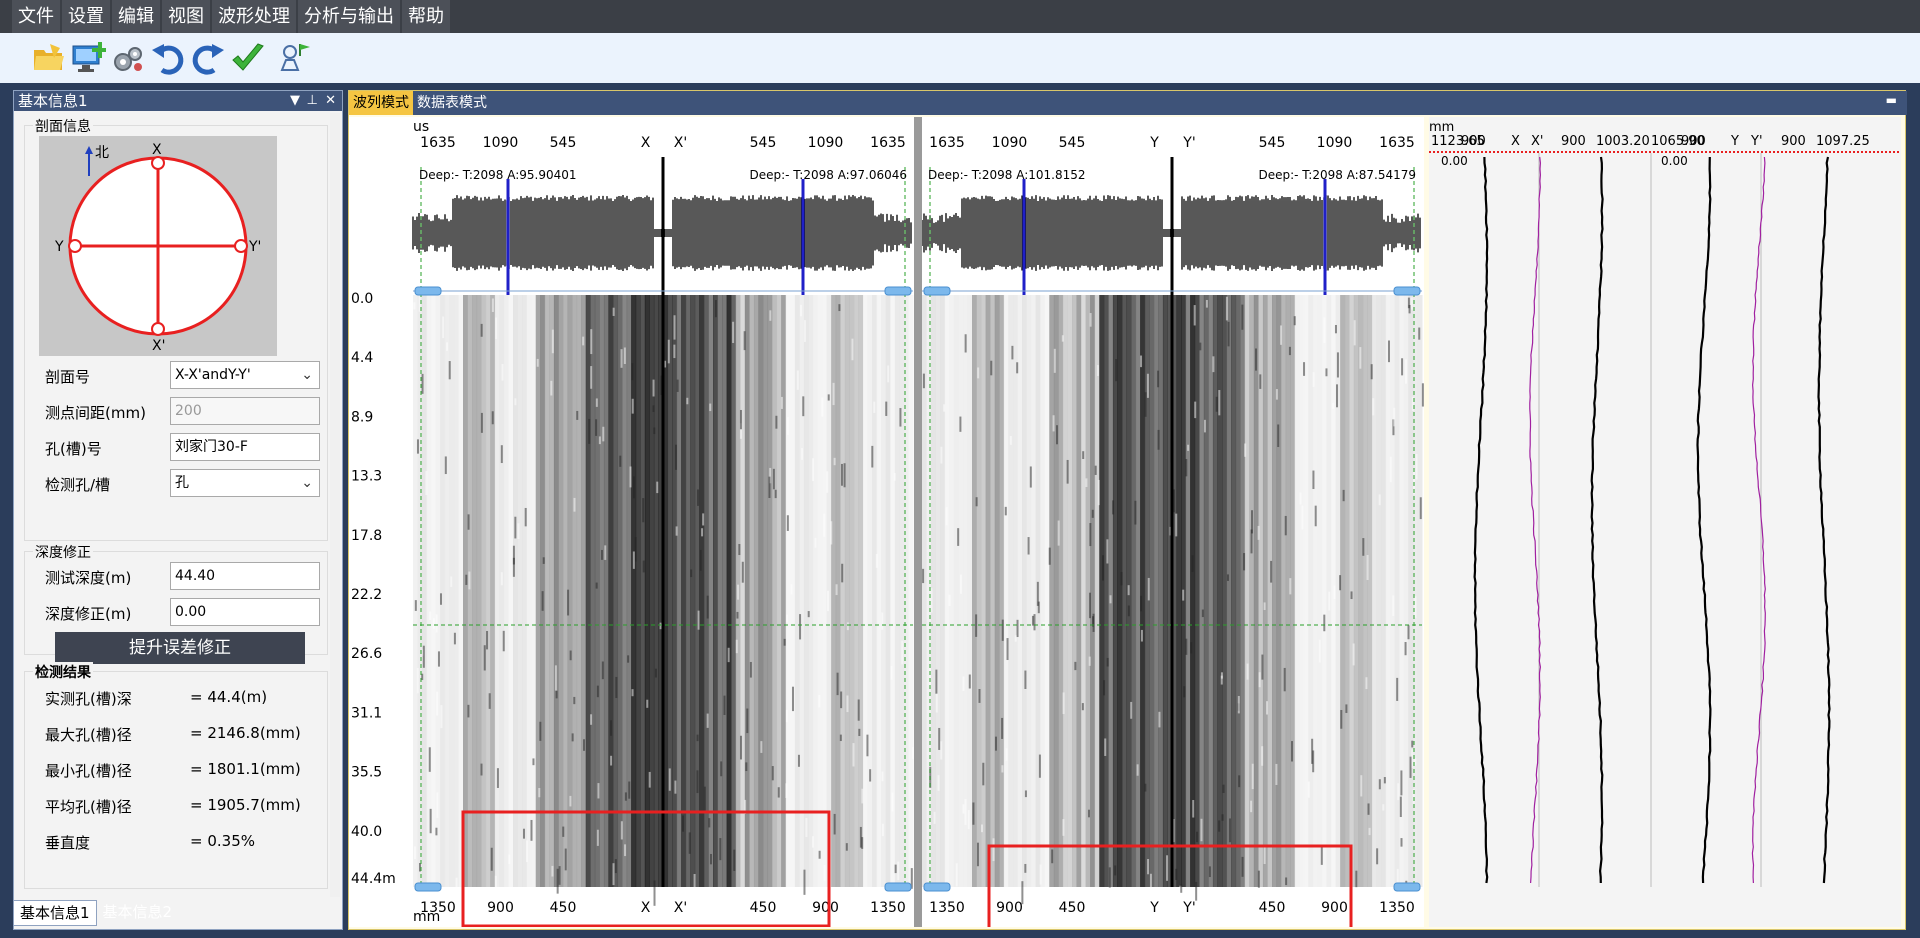 The height and width of the screenshot is (938, 1920). What do you see at coordinates (136, 16) in the screenshot?
I see `menu-item-2: 编辑` at bounding box center [136, 16].